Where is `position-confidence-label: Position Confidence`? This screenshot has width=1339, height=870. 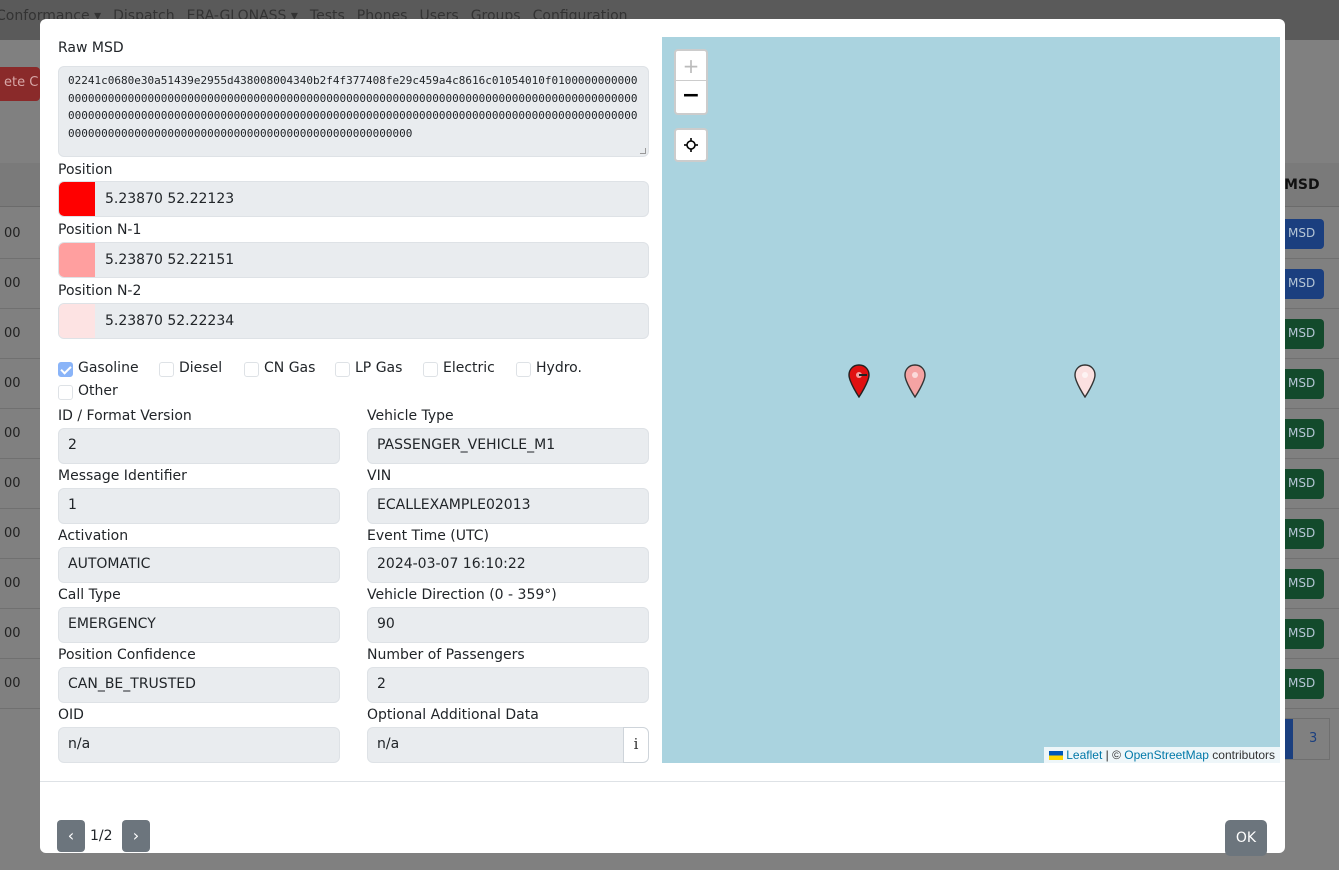
position-confidence-label: Position Confidence is located at coordinates (127, 655).